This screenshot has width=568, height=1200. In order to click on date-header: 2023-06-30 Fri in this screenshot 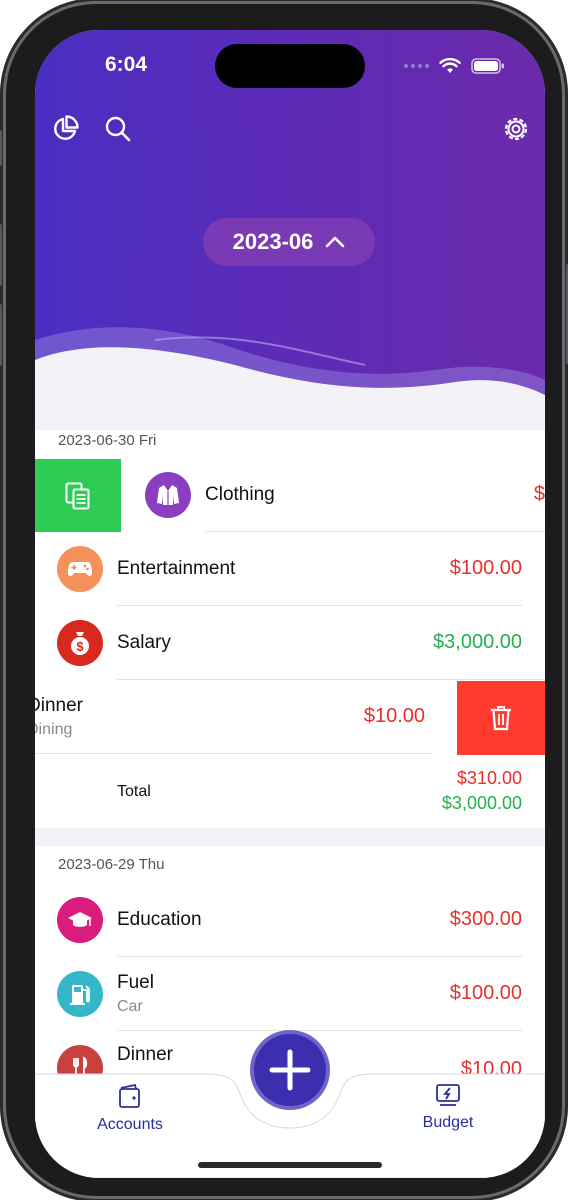, I will do `click(107, 440)`.